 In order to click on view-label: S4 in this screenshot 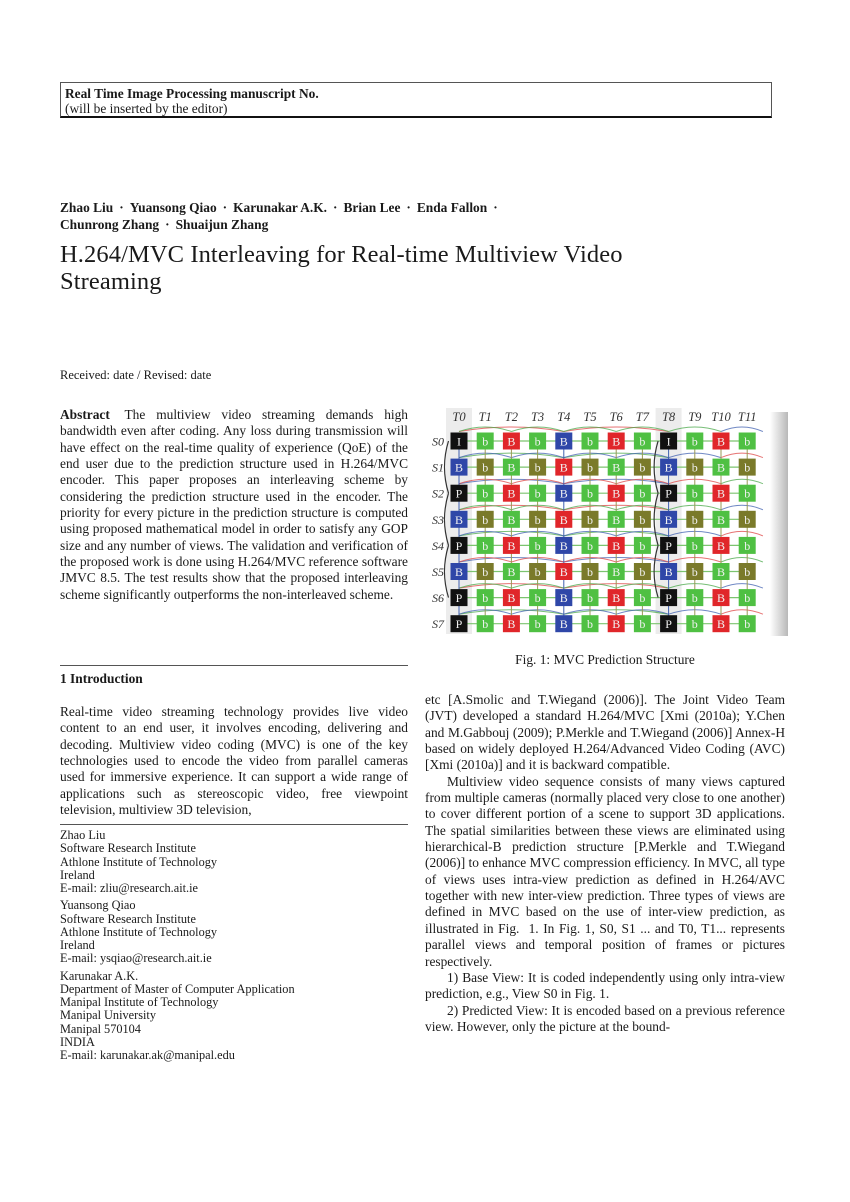, I will do `click(438, 546)`.